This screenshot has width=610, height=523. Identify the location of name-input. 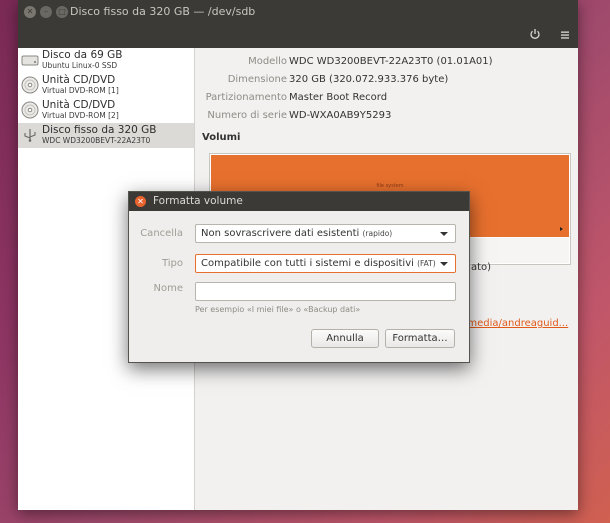
(325, 291).